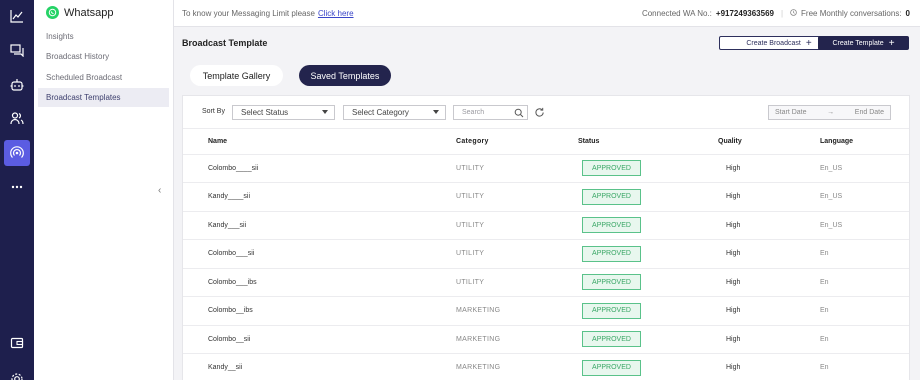 Image resolution: width=920 pixels, height=380 pixels. I want to click on page-title: Broadcast Template, so click(225, 43).